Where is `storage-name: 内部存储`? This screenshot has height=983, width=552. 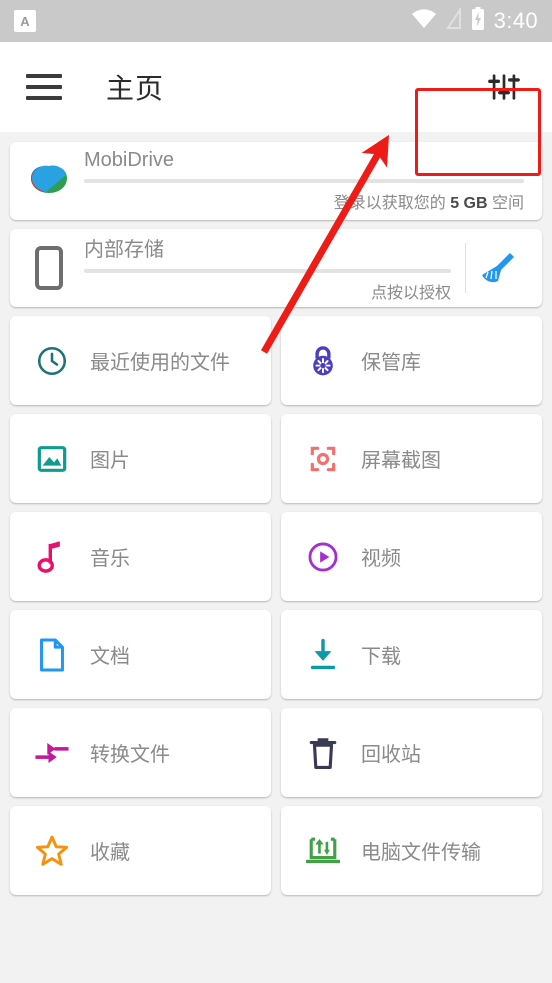
storage-name: 内部存储 is located at coordinates (124, 250).